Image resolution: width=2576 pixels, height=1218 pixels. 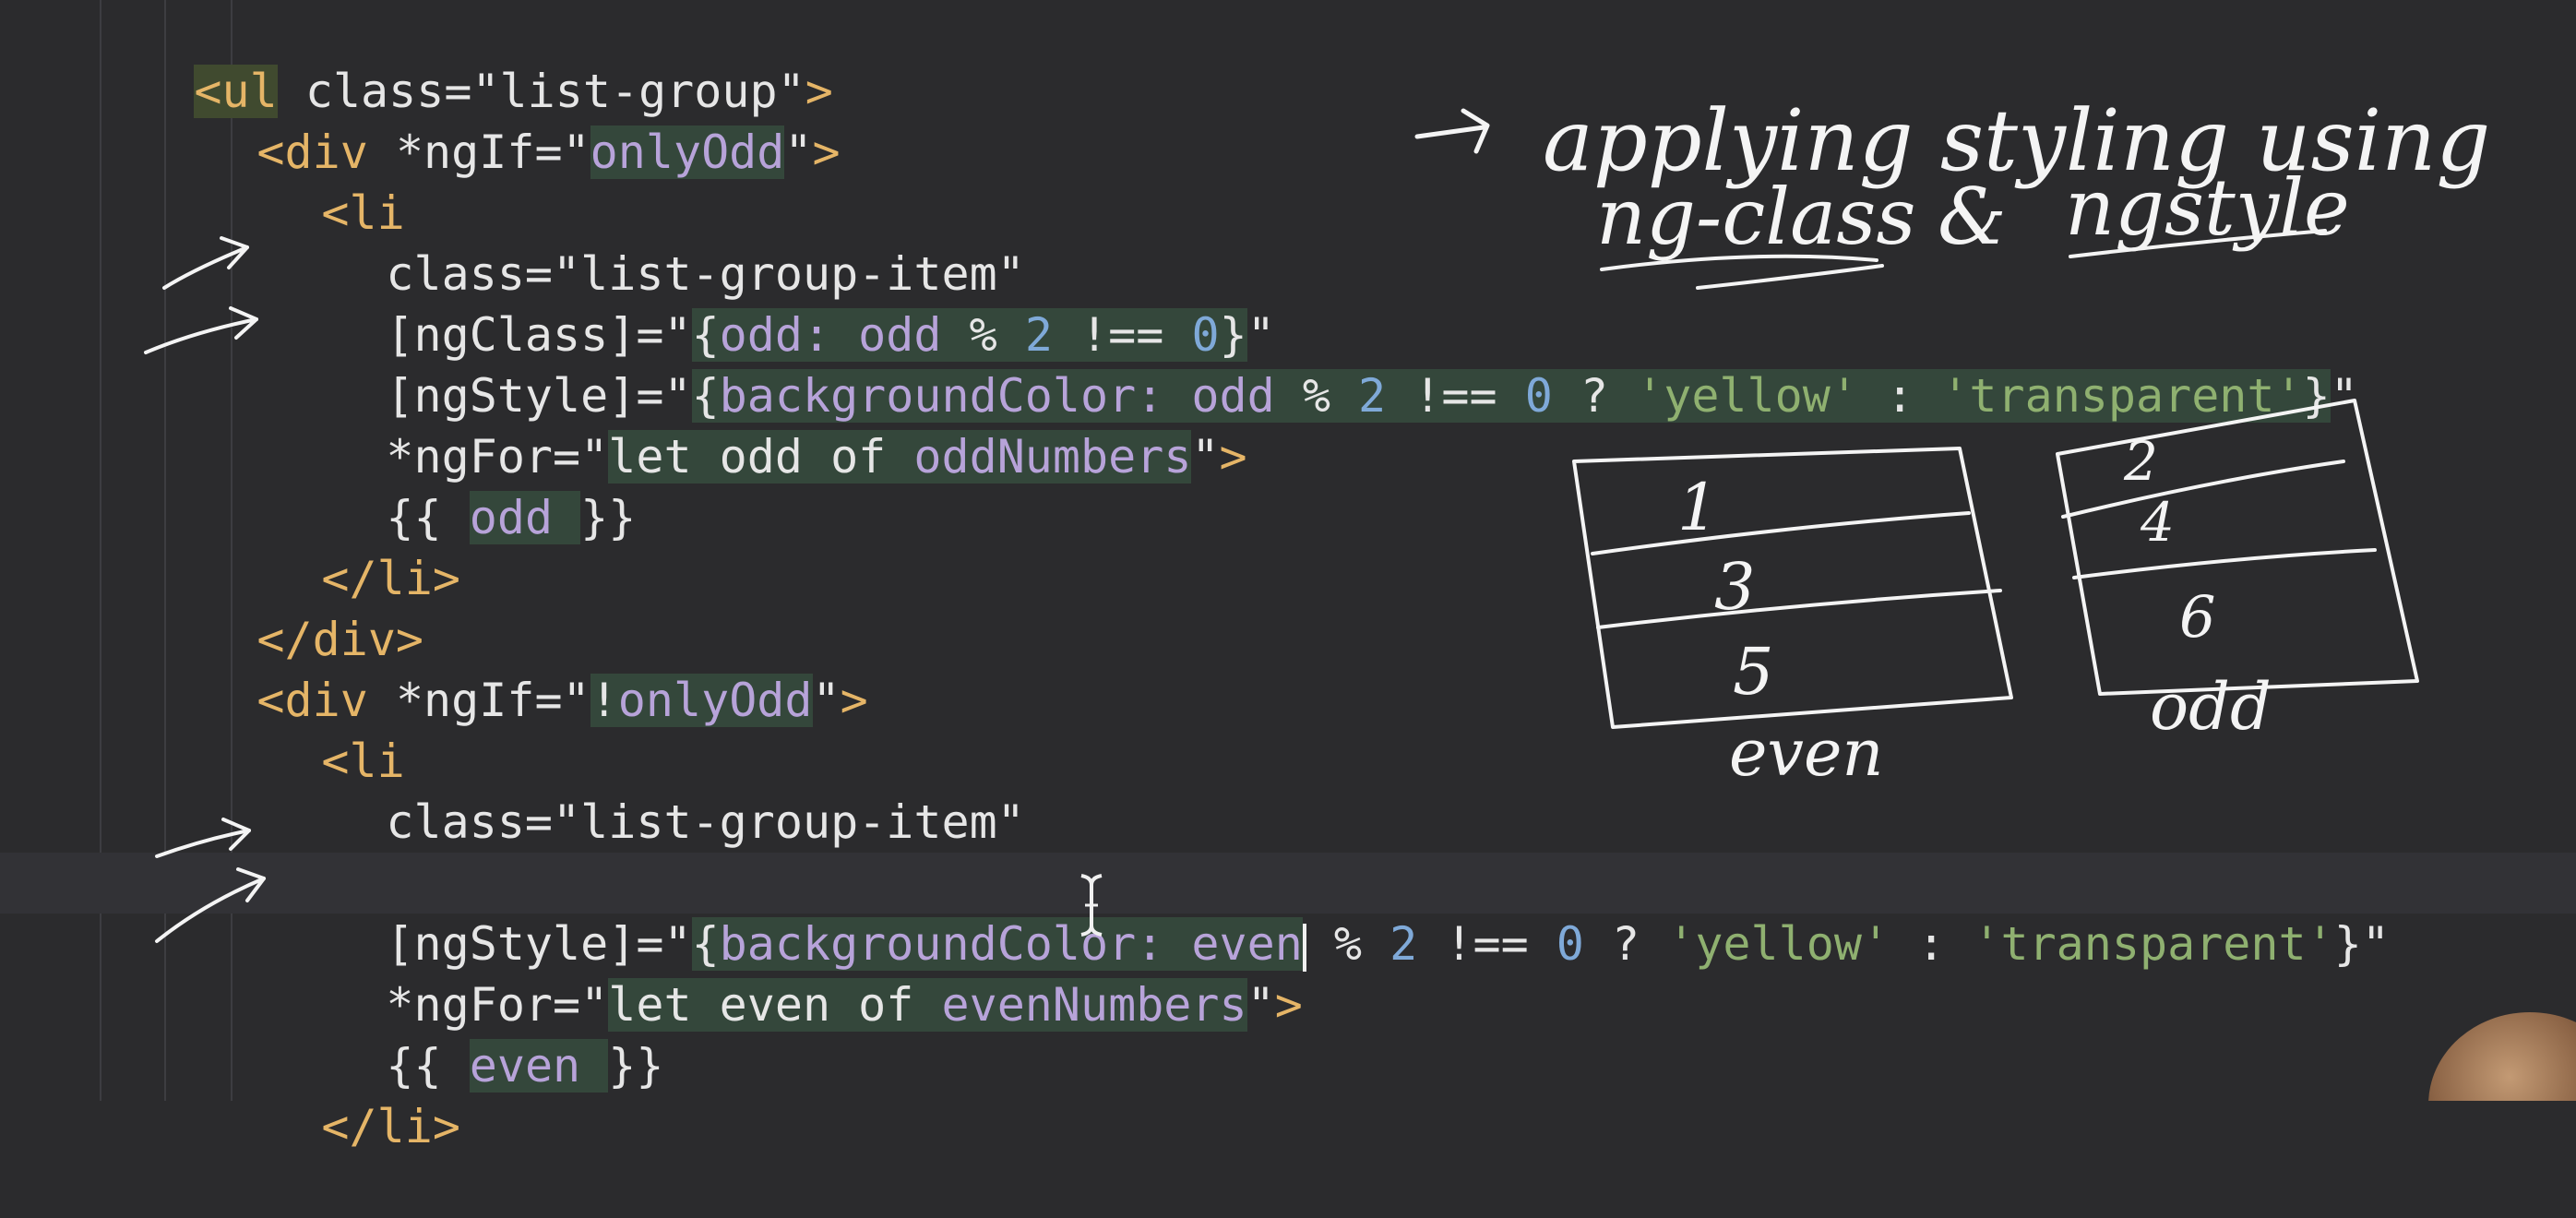 I want to click on annotation-ampersand: &, so click(x=1972, y=217).